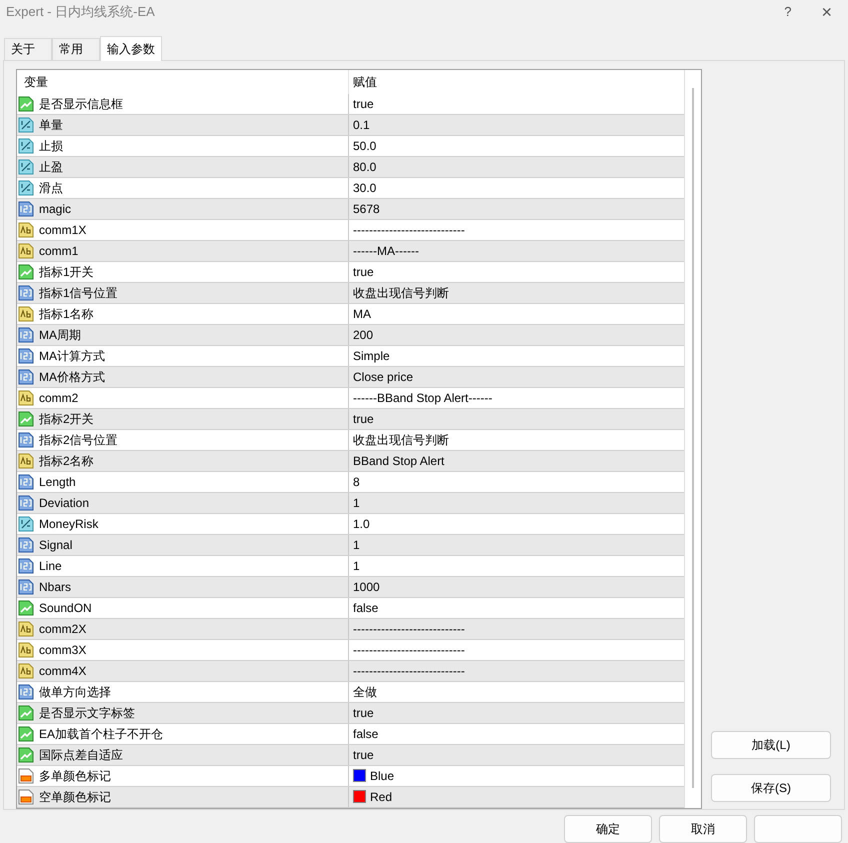  I want to click on table-row: MoneyRisk 1.0, so click(350, 524).